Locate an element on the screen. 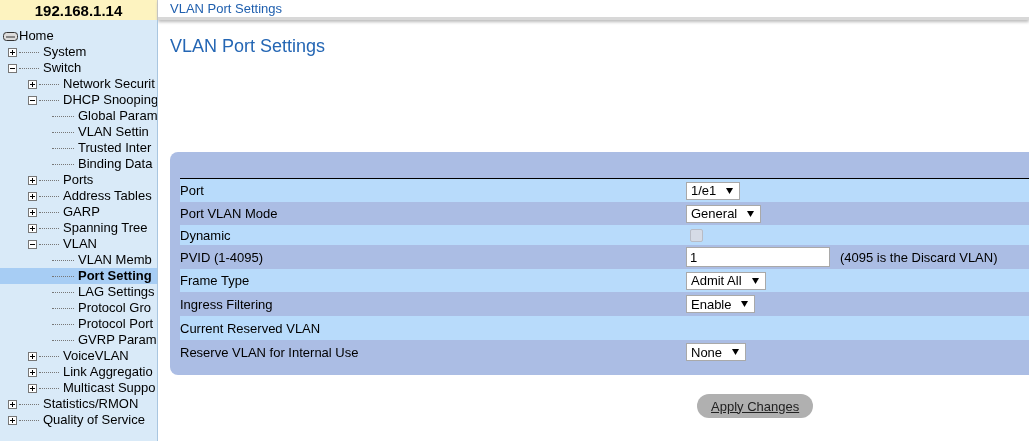 This screenshot has height=441, width=1029. tree-item: VLAN is located at coordinates (78, 244).